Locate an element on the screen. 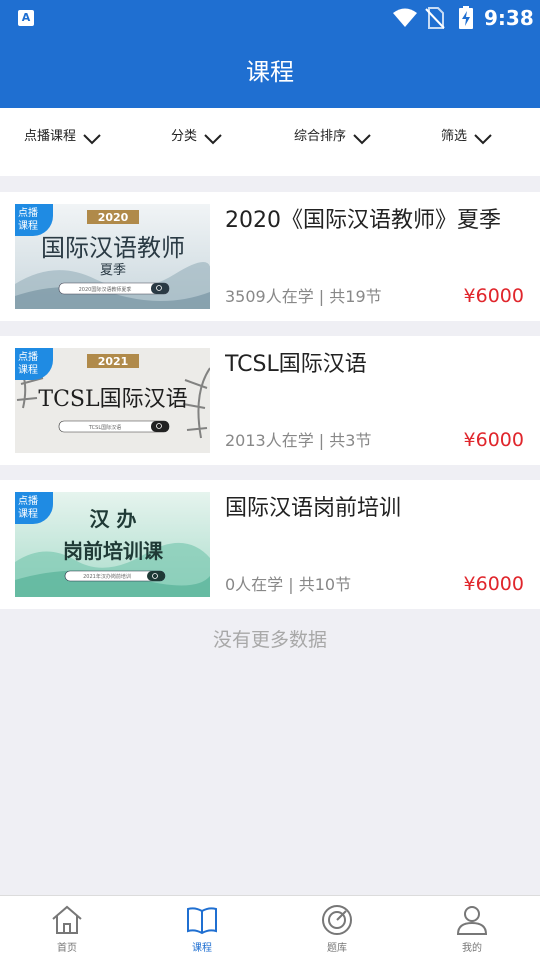 The height and width of the screenshot is (960, 540). course-thumbnail: 汉 办 岗前培训课 2021年汉办岗前培训 点播 课程 is located at coordinates (112, 544).